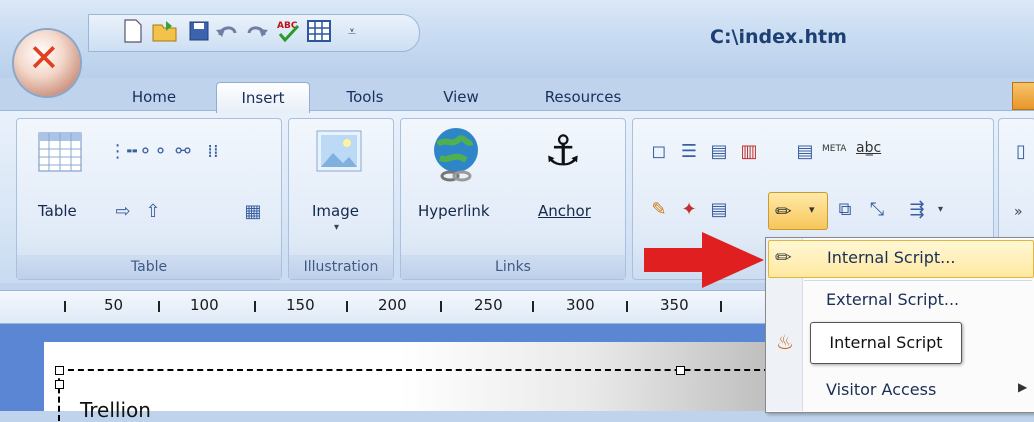 The height and width of the screenshot is (422, 1034). Describe the element at coordinates (165, 31) in the screenshot. I see `open-folder-icon` at that location.